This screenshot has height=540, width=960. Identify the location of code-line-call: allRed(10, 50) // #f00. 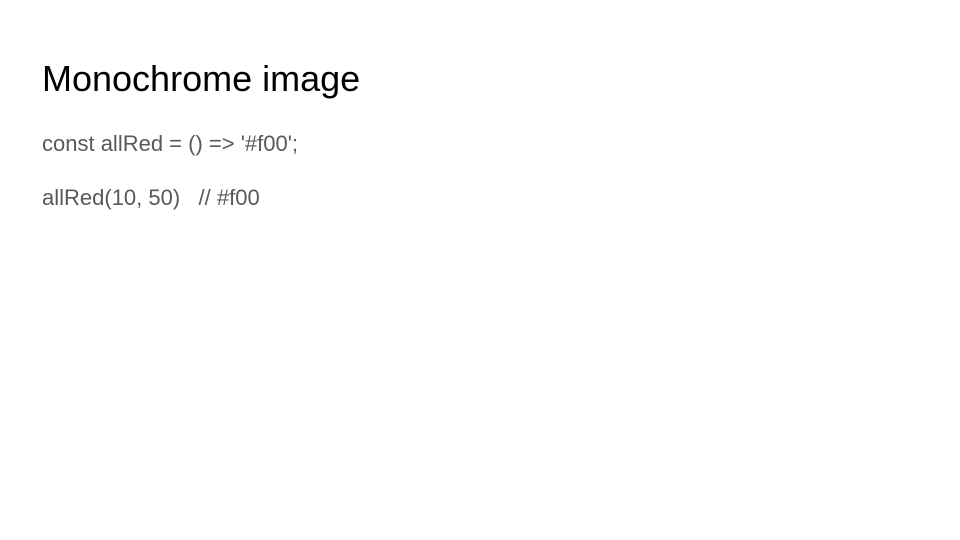
(151, 197).